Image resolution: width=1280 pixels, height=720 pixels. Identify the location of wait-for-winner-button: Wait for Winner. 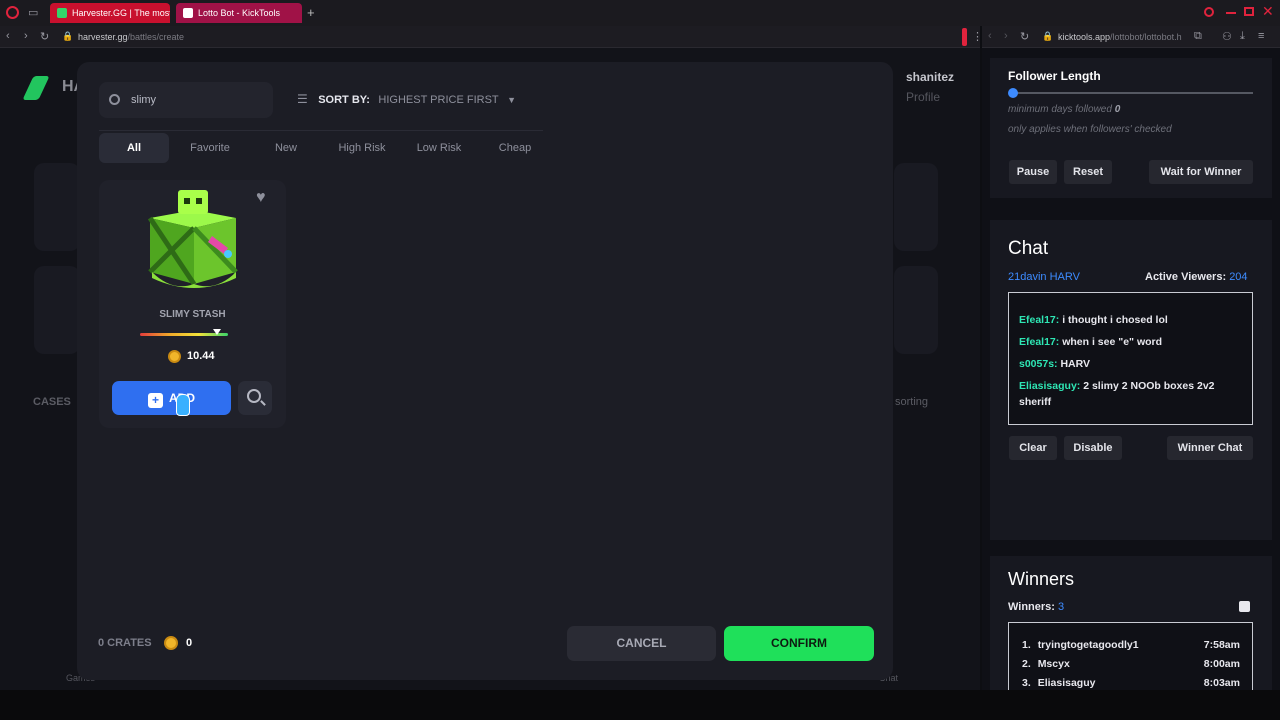
(1201, 172).